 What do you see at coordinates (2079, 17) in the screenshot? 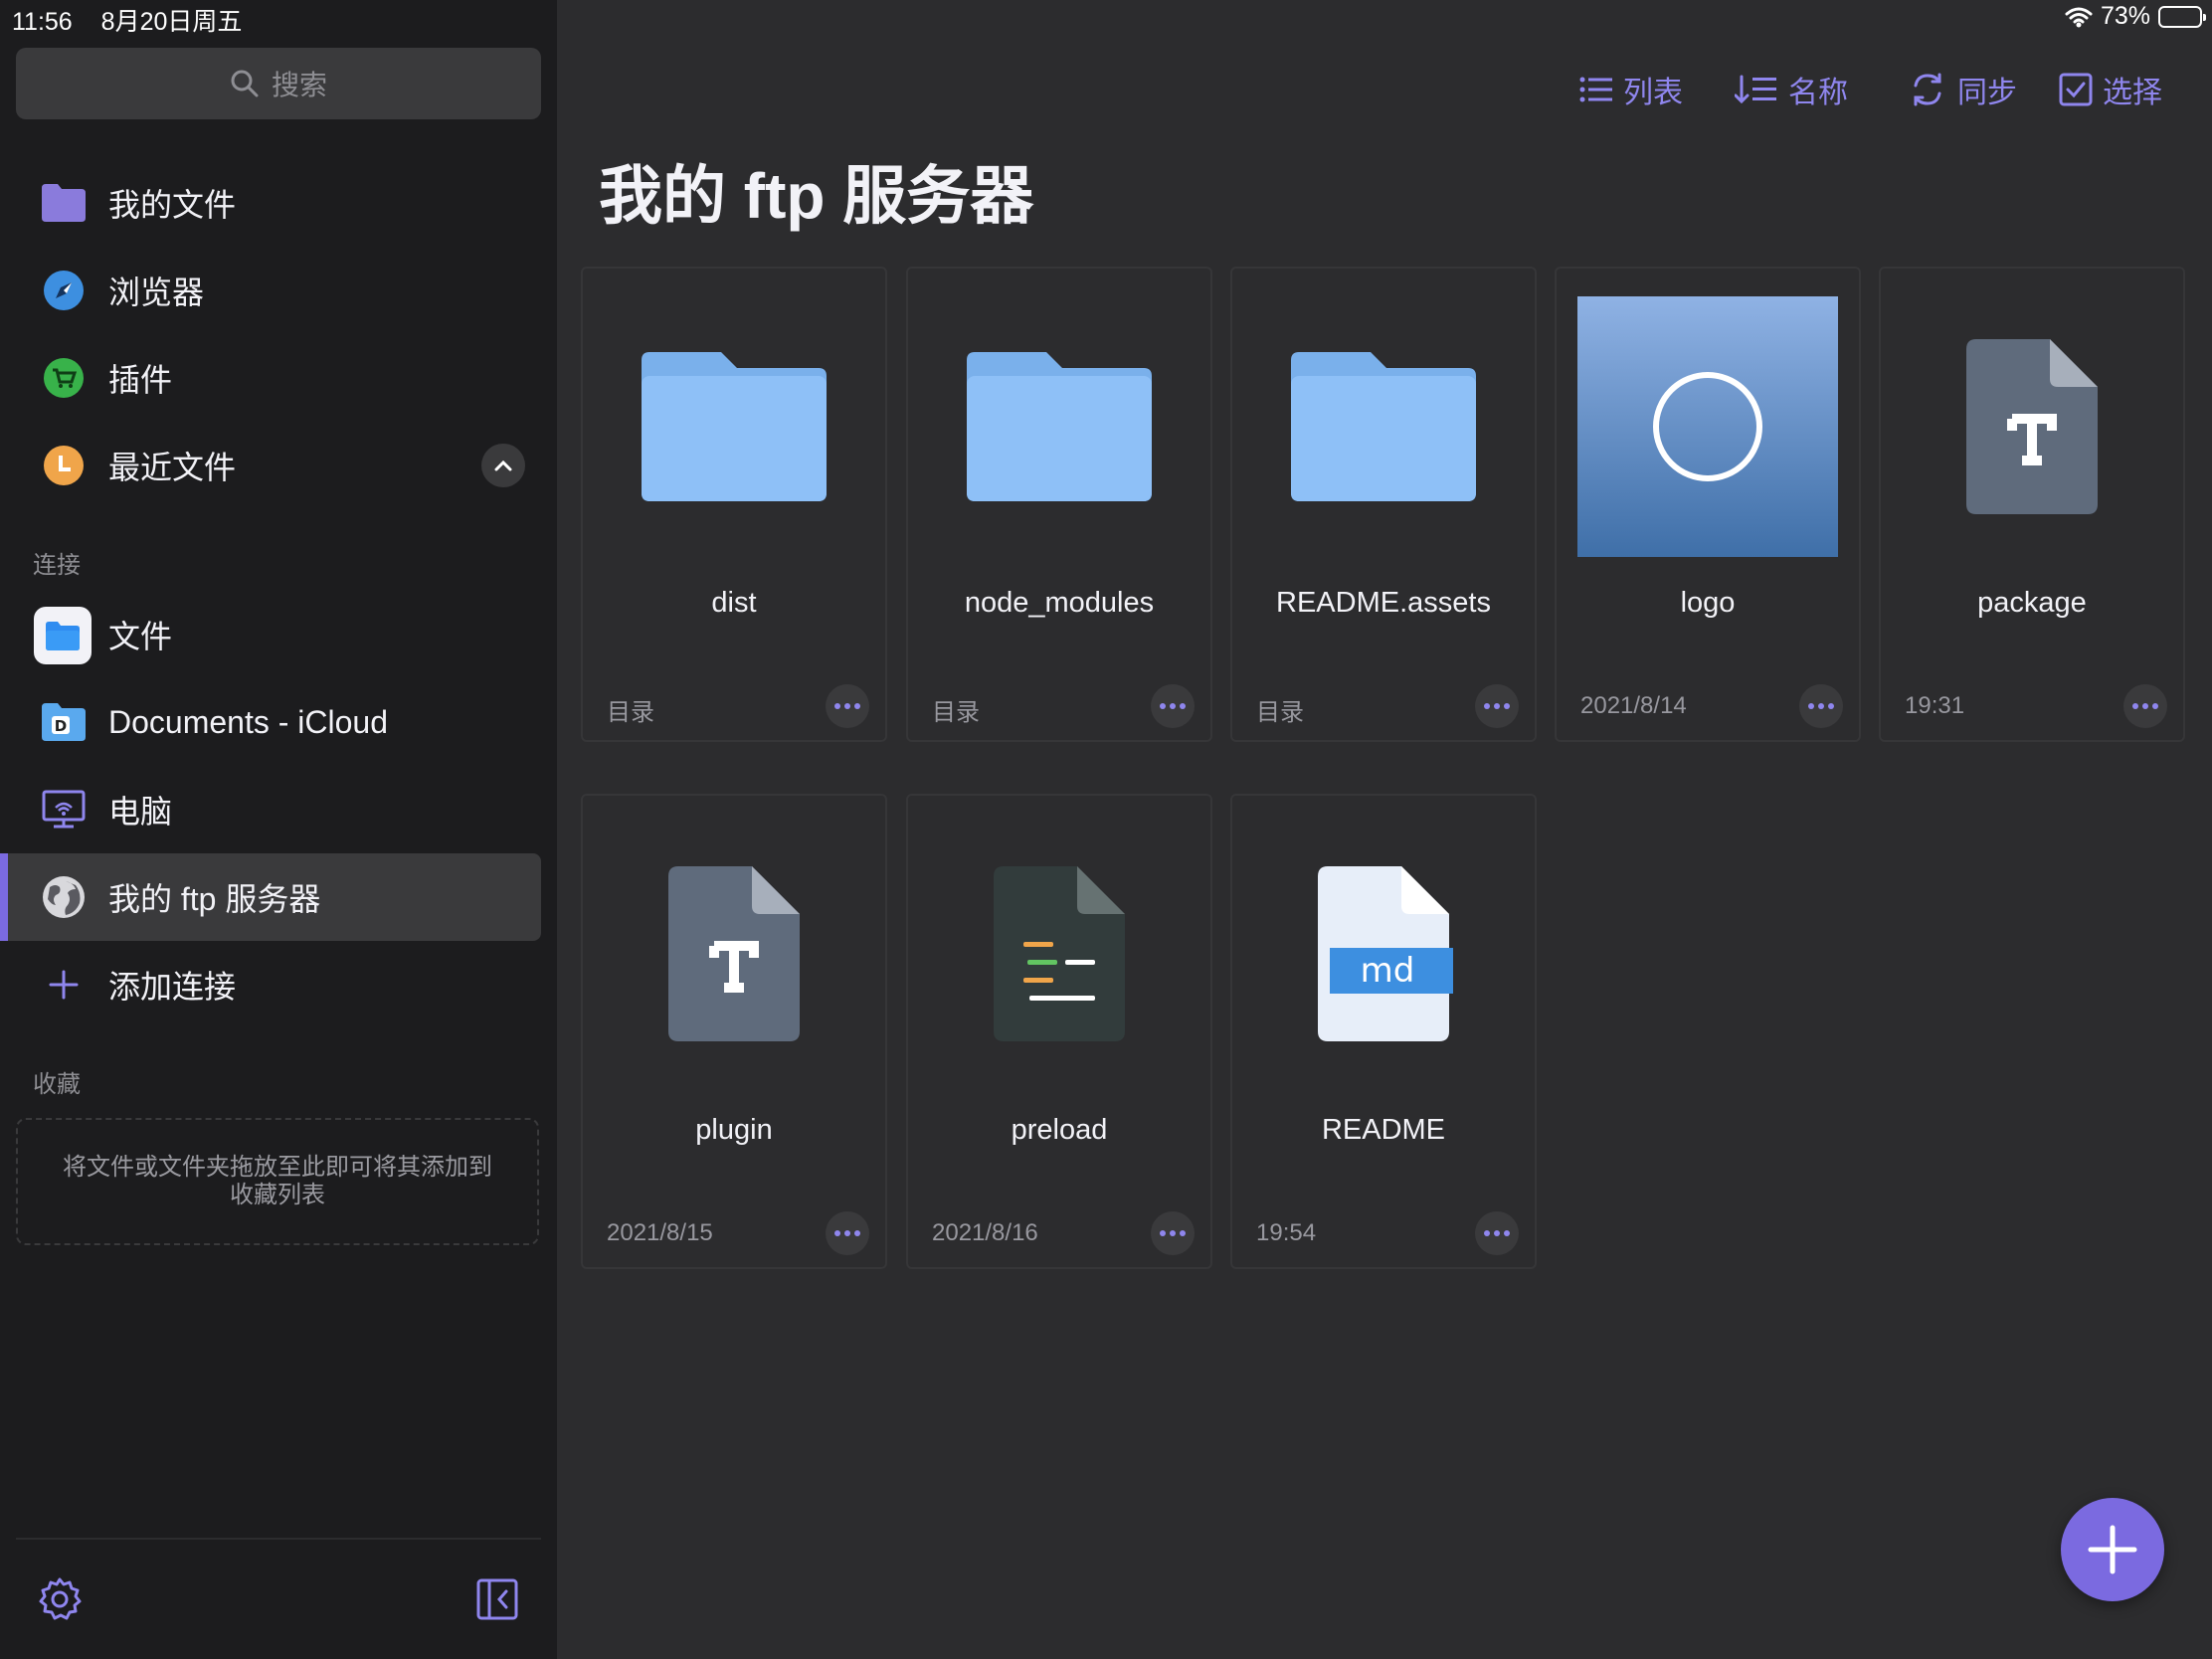
I see `wifi-icon` at bounding box center [2079, 17].